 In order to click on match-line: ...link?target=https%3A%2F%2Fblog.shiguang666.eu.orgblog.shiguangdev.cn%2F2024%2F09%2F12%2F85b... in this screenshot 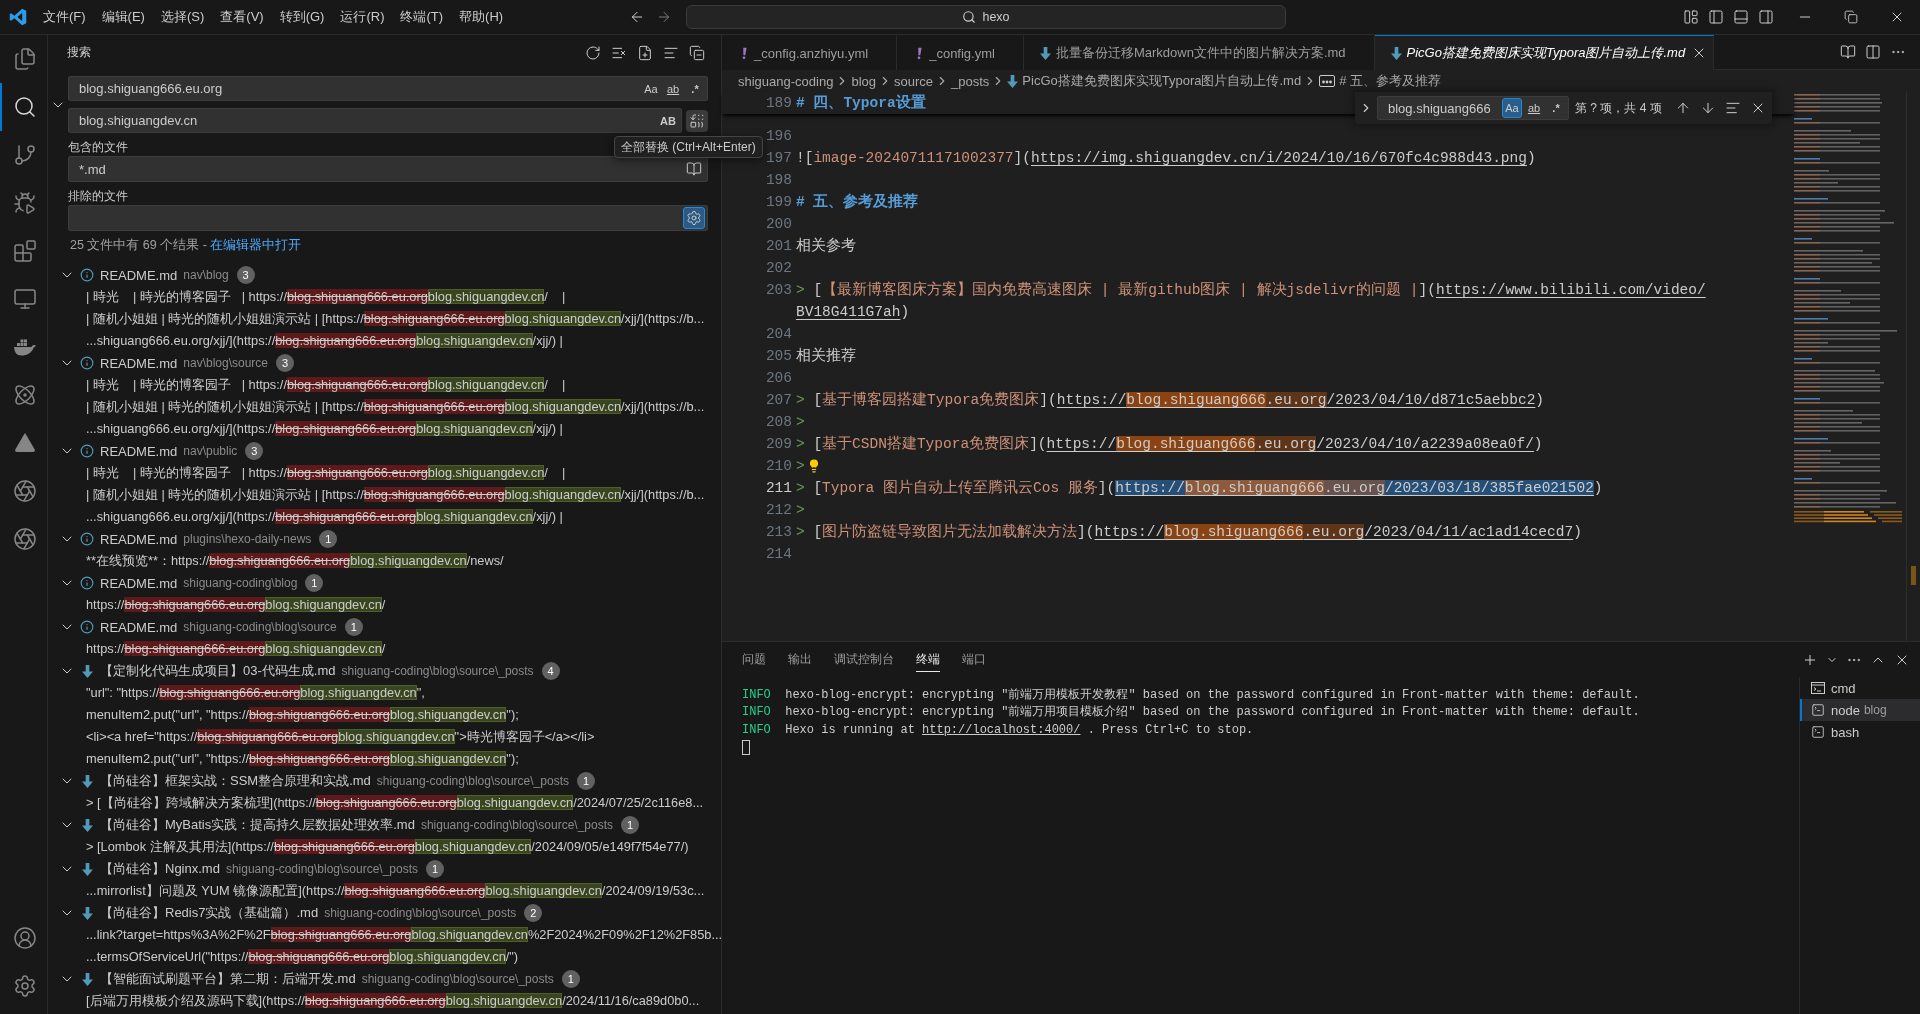, I will do `click(384, 935)`.